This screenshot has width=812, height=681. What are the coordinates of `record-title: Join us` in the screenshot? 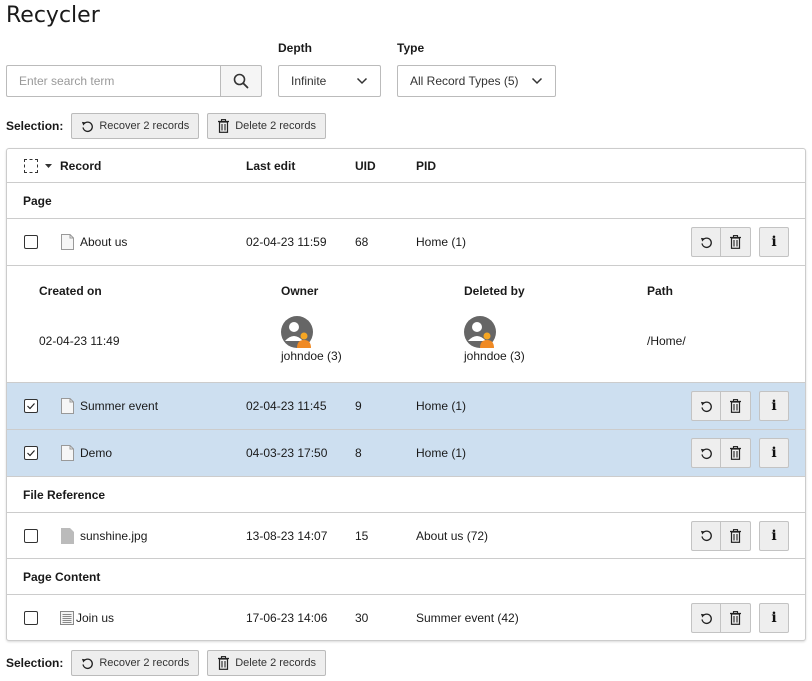 It's located at (95, 618).